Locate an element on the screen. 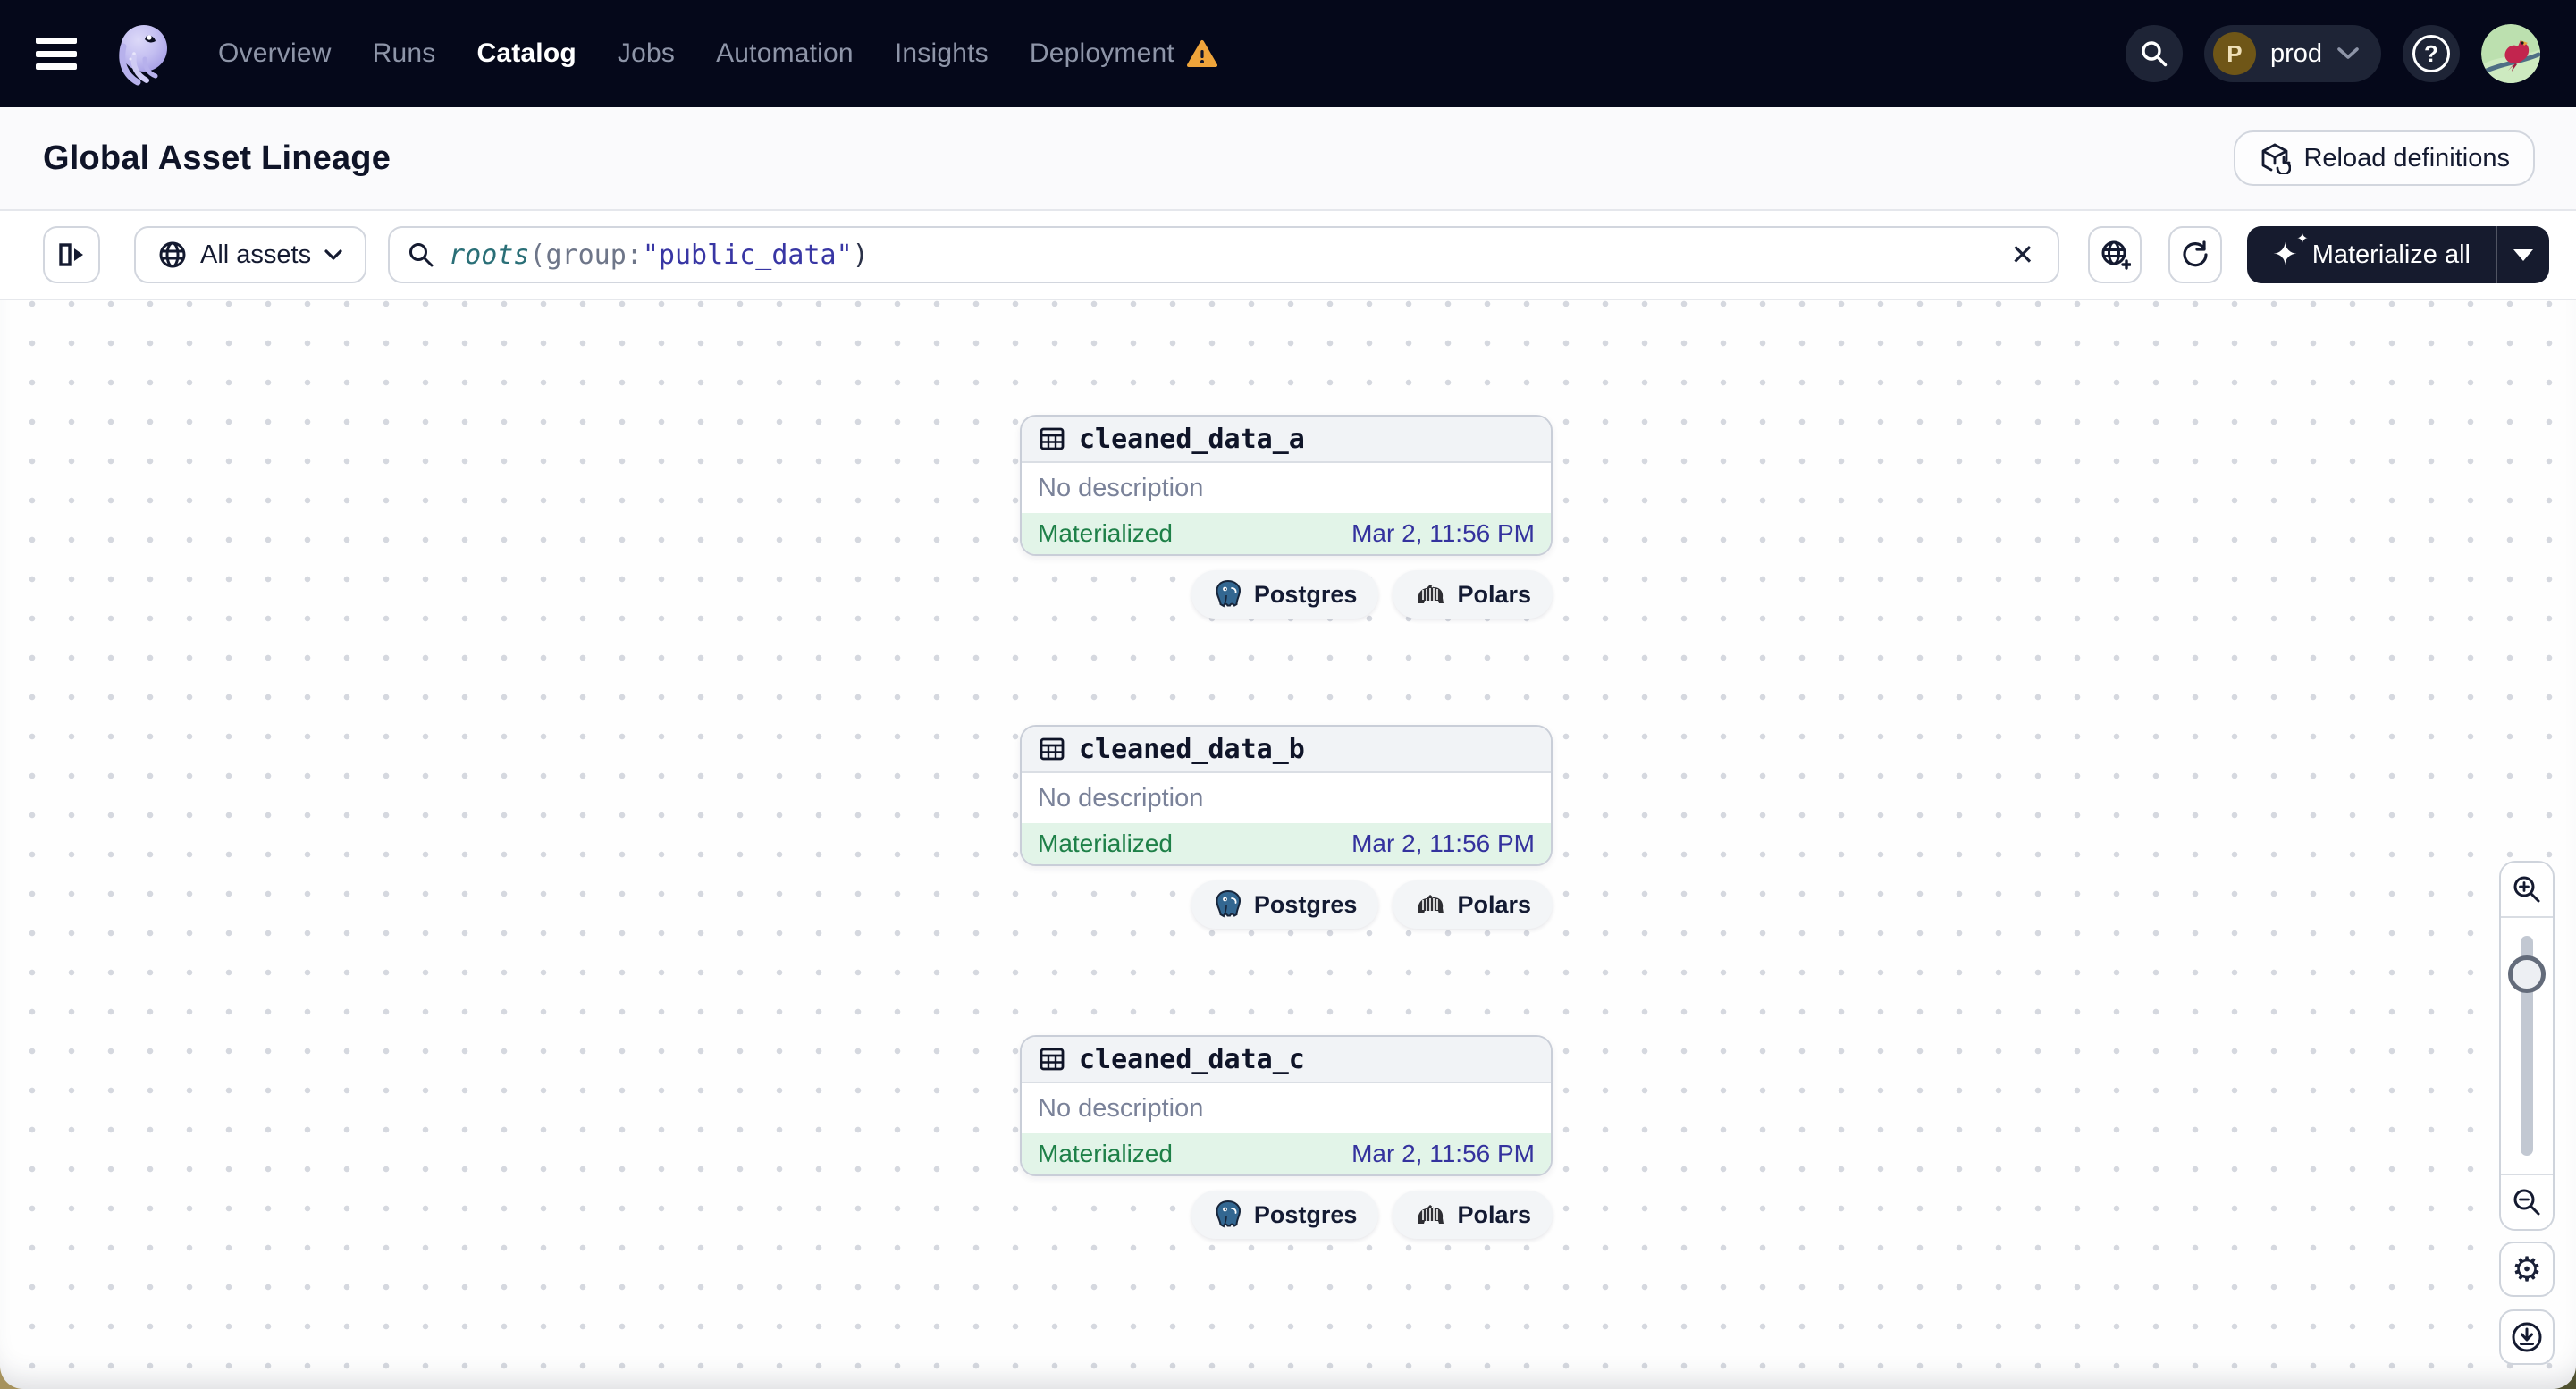 This screenshot has height=1389, width=2576. lineage-toolbar: All assets roots(group:"public_data") ✕ is located at coordinates (1288, 255).